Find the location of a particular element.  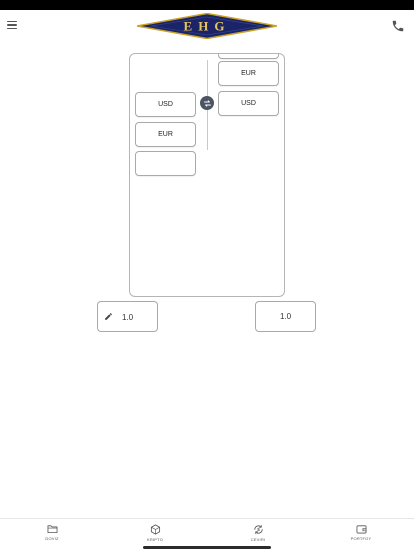

hamburger-menu-icon is located at coordinates (12, 25).